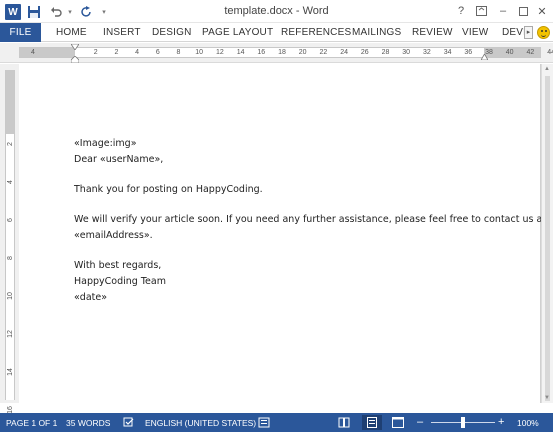 The image size is (553, 432). I want to click on web-layout-icon, so click(398, 422).